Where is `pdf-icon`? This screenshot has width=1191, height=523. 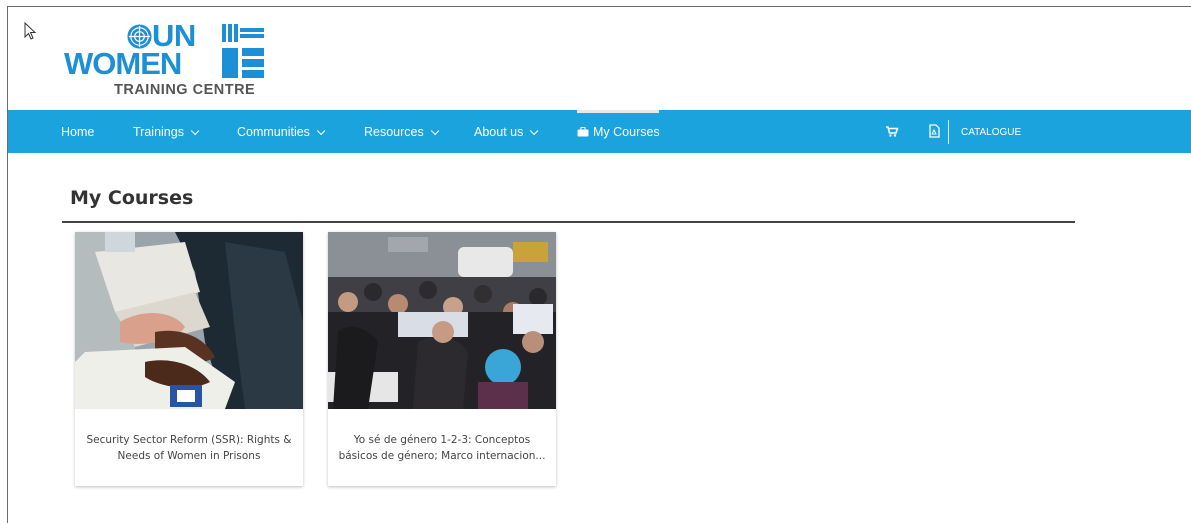
pdf-icon is located at coordinates (934, 131).